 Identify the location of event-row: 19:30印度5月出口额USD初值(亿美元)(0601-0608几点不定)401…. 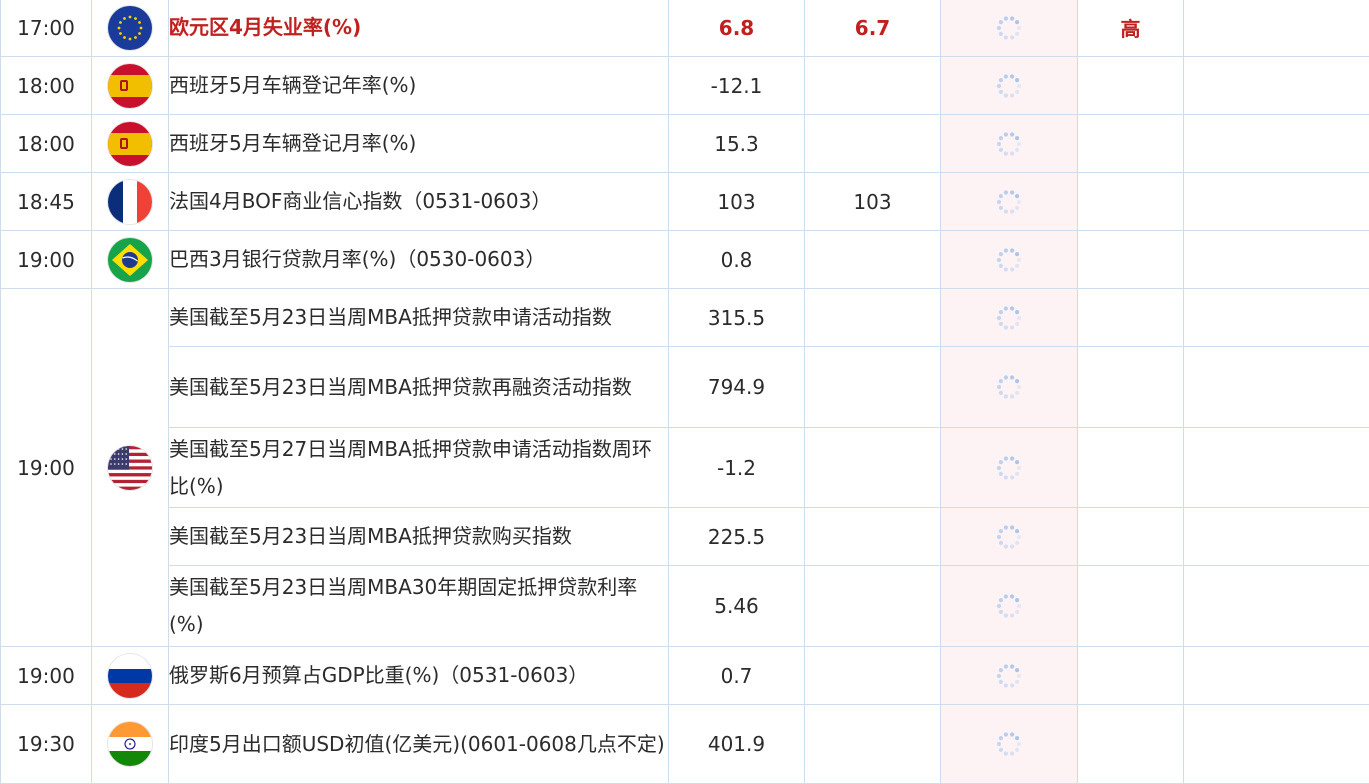
(685, 744).